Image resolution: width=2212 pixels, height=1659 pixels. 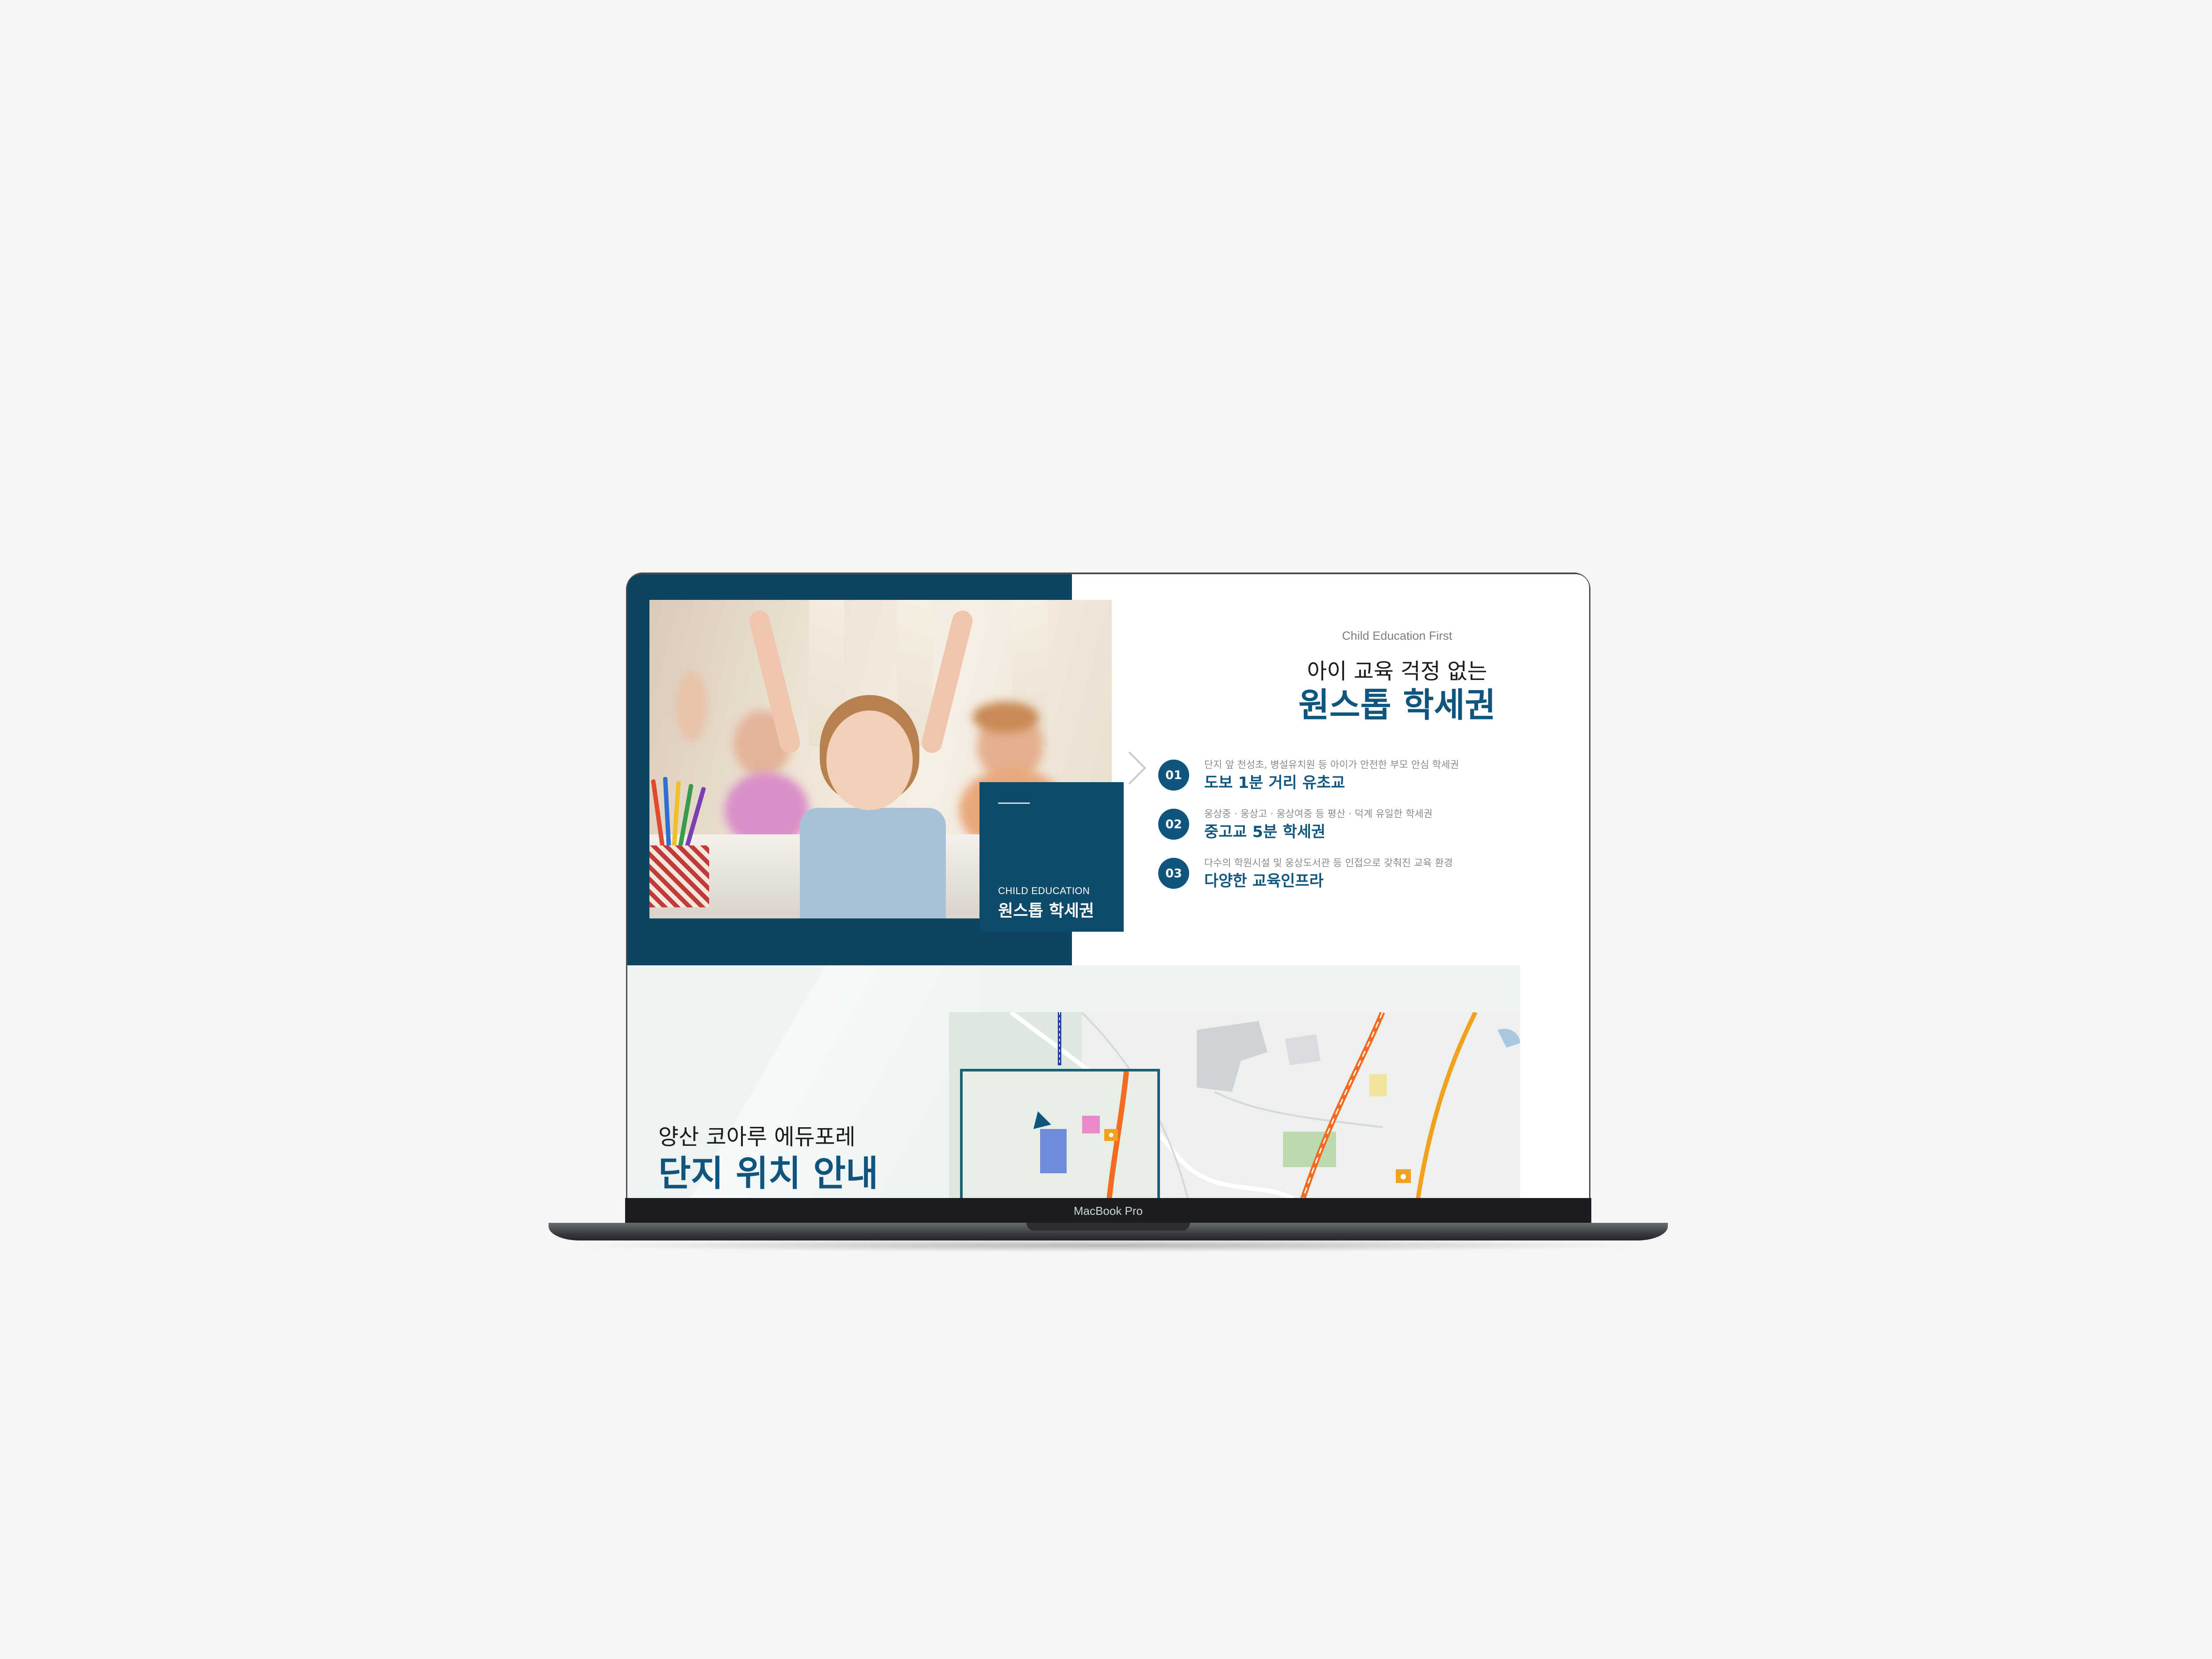 What do you see at coordinates (1275, 783) in the screenshot?
I see `feature-title: 도보 1분 거리 유초교` at bounding box center [1275, 783].